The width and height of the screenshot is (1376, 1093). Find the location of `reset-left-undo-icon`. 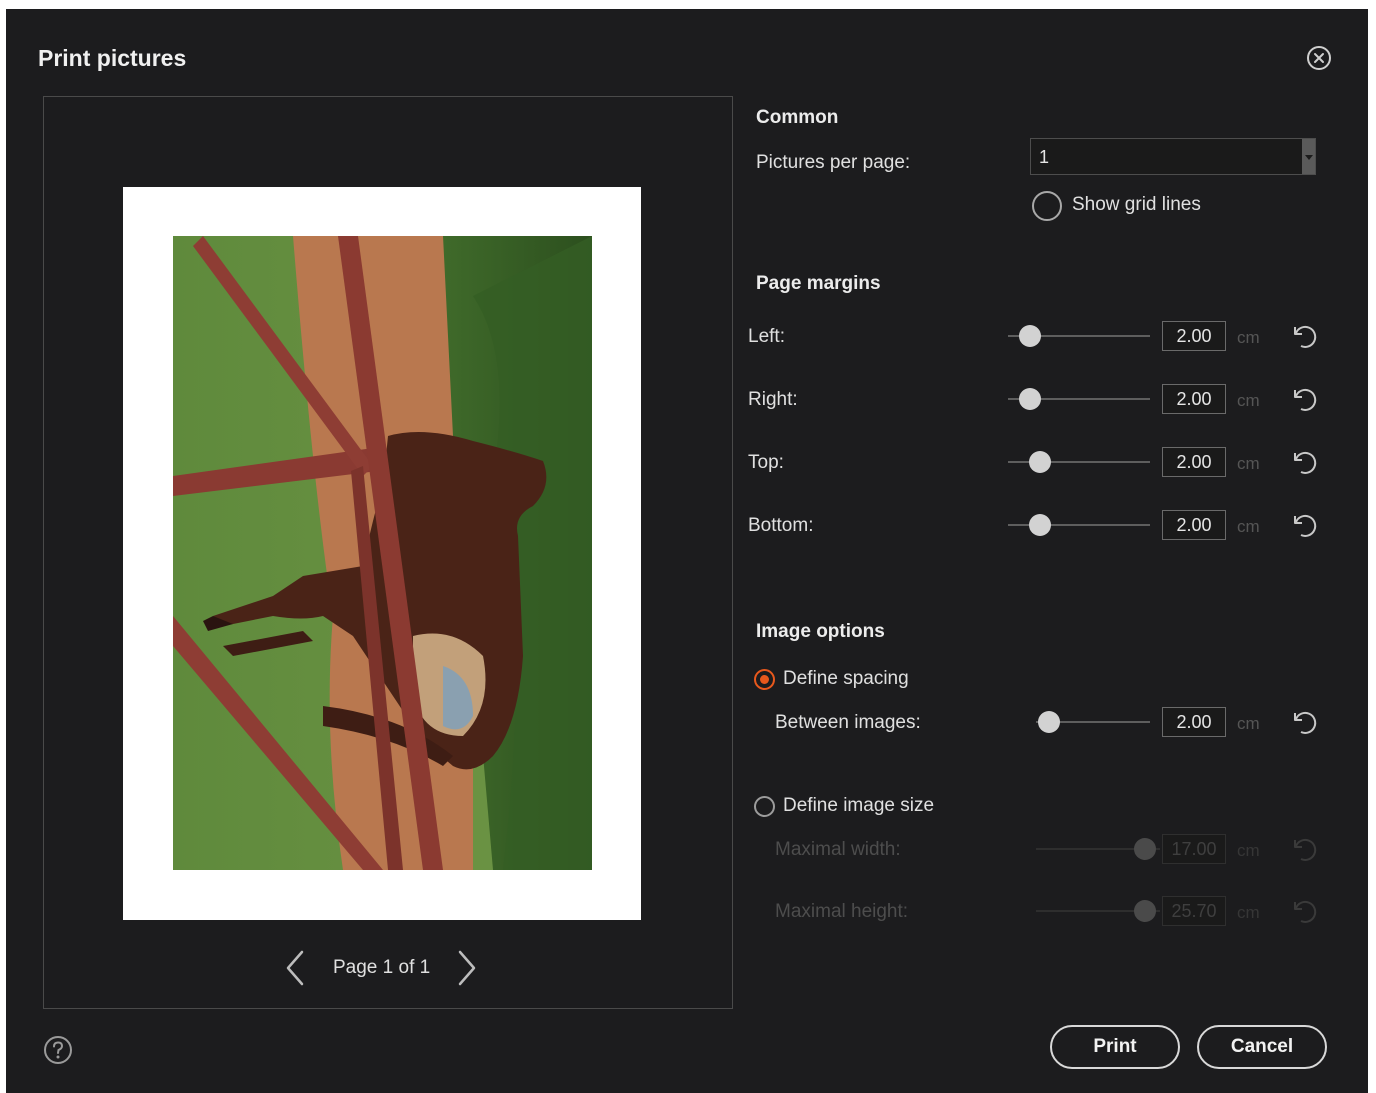

reset-left-undo-icon is located at coordinates (1304, 336).